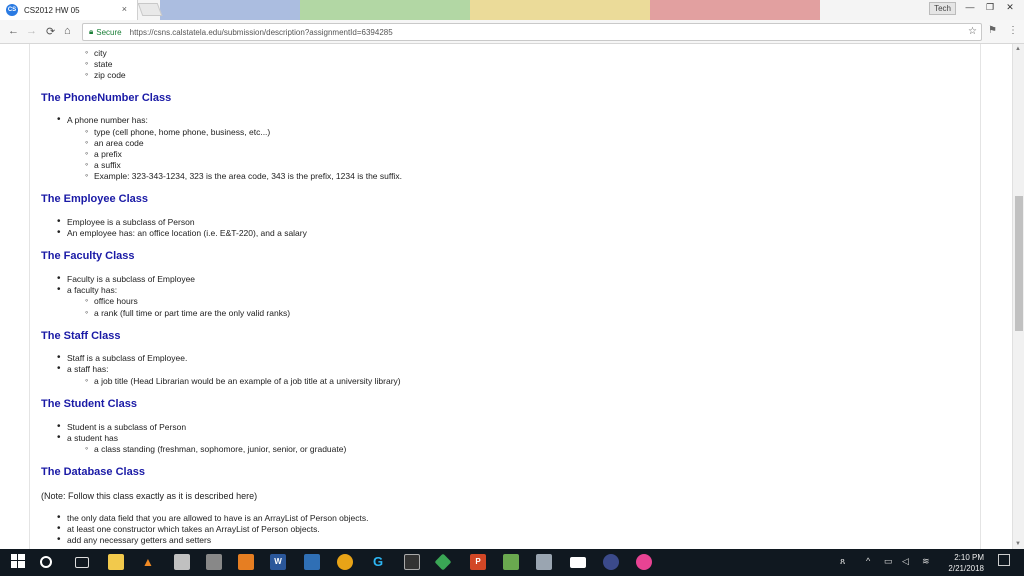 This screenshot has width=1024, height=576. What do you see at coordinates (89, 404) in the screenshot?
I see `section-heading: The Student Class` at bounding box center [89, 404].